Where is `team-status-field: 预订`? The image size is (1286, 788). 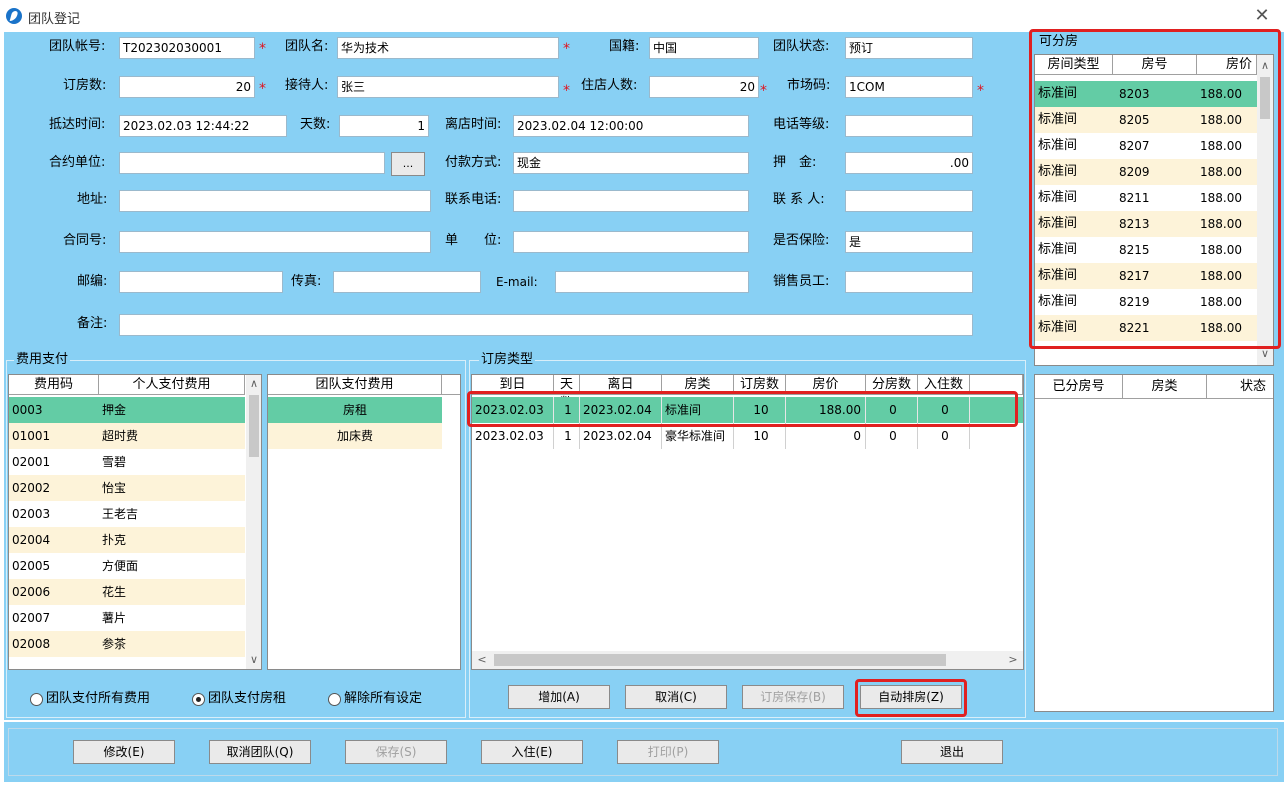
team-status-field: 预订 is located at coordinates (909, 48).